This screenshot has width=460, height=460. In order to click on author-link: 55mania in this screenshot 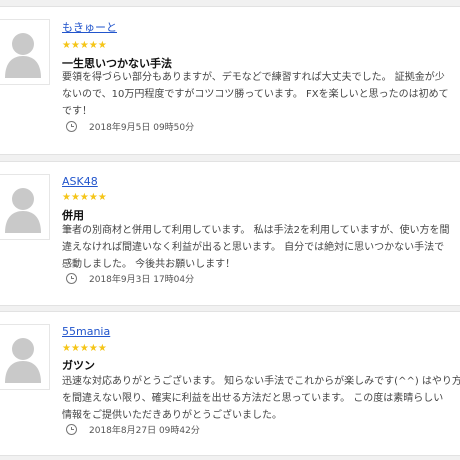, I will do `click(86, 331)`.